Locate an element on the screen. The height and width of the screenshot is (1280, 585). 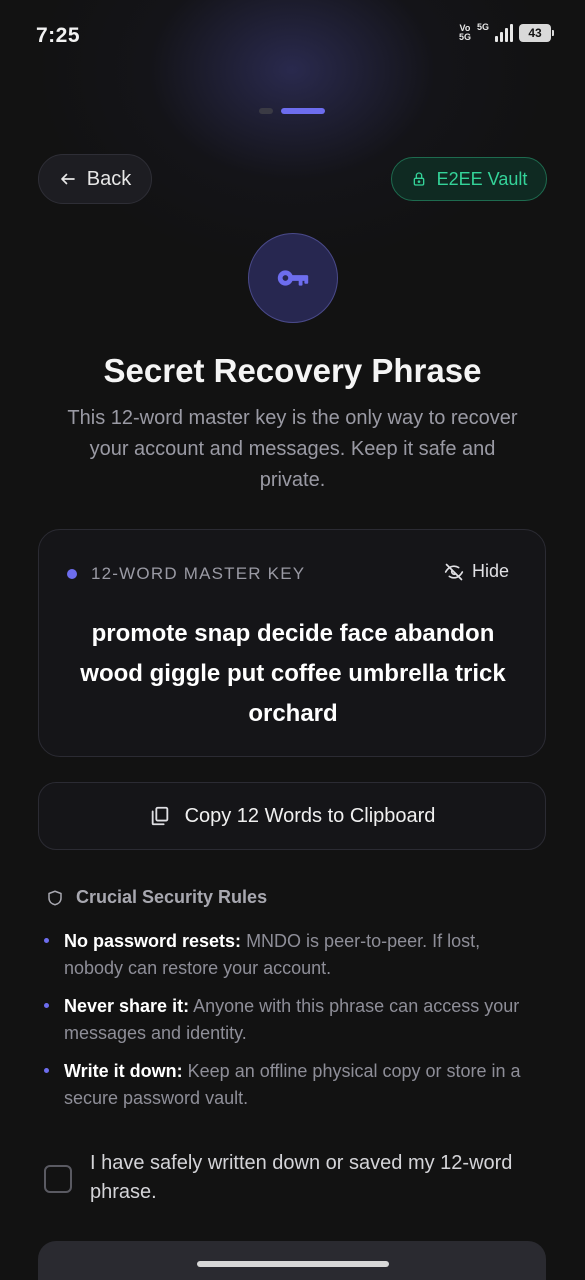
rules-heading-label: Crucial Security Rules is located at coordinates (172, 897).